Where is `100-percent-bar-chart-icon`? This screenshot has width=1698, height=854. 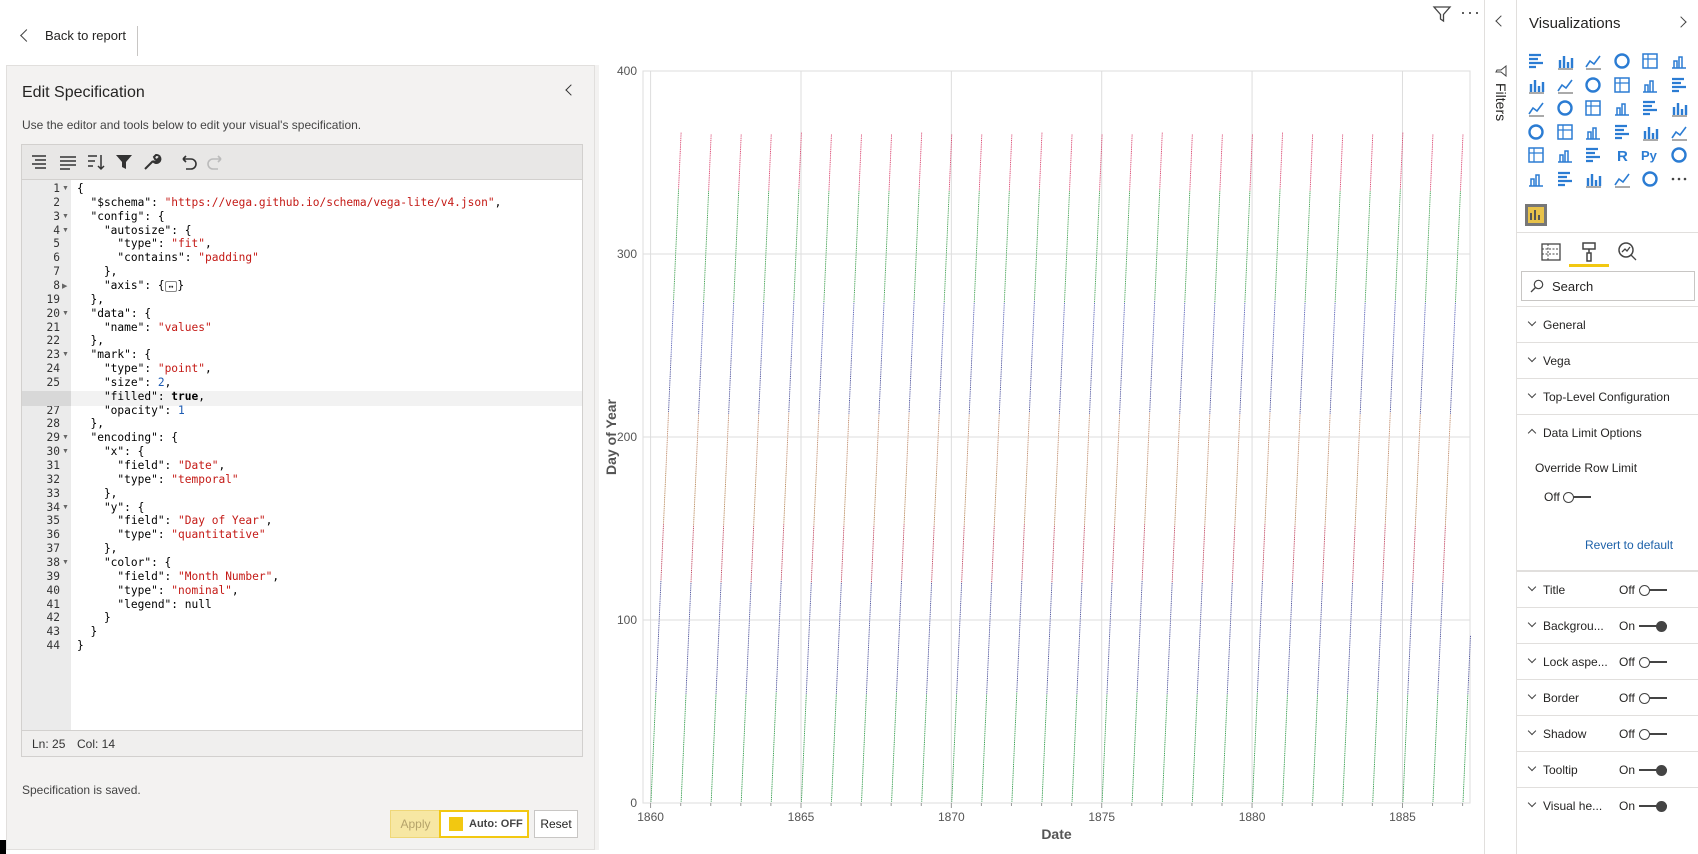 100-percent-bar-chart-icon is located at coordinates (1650, 61).